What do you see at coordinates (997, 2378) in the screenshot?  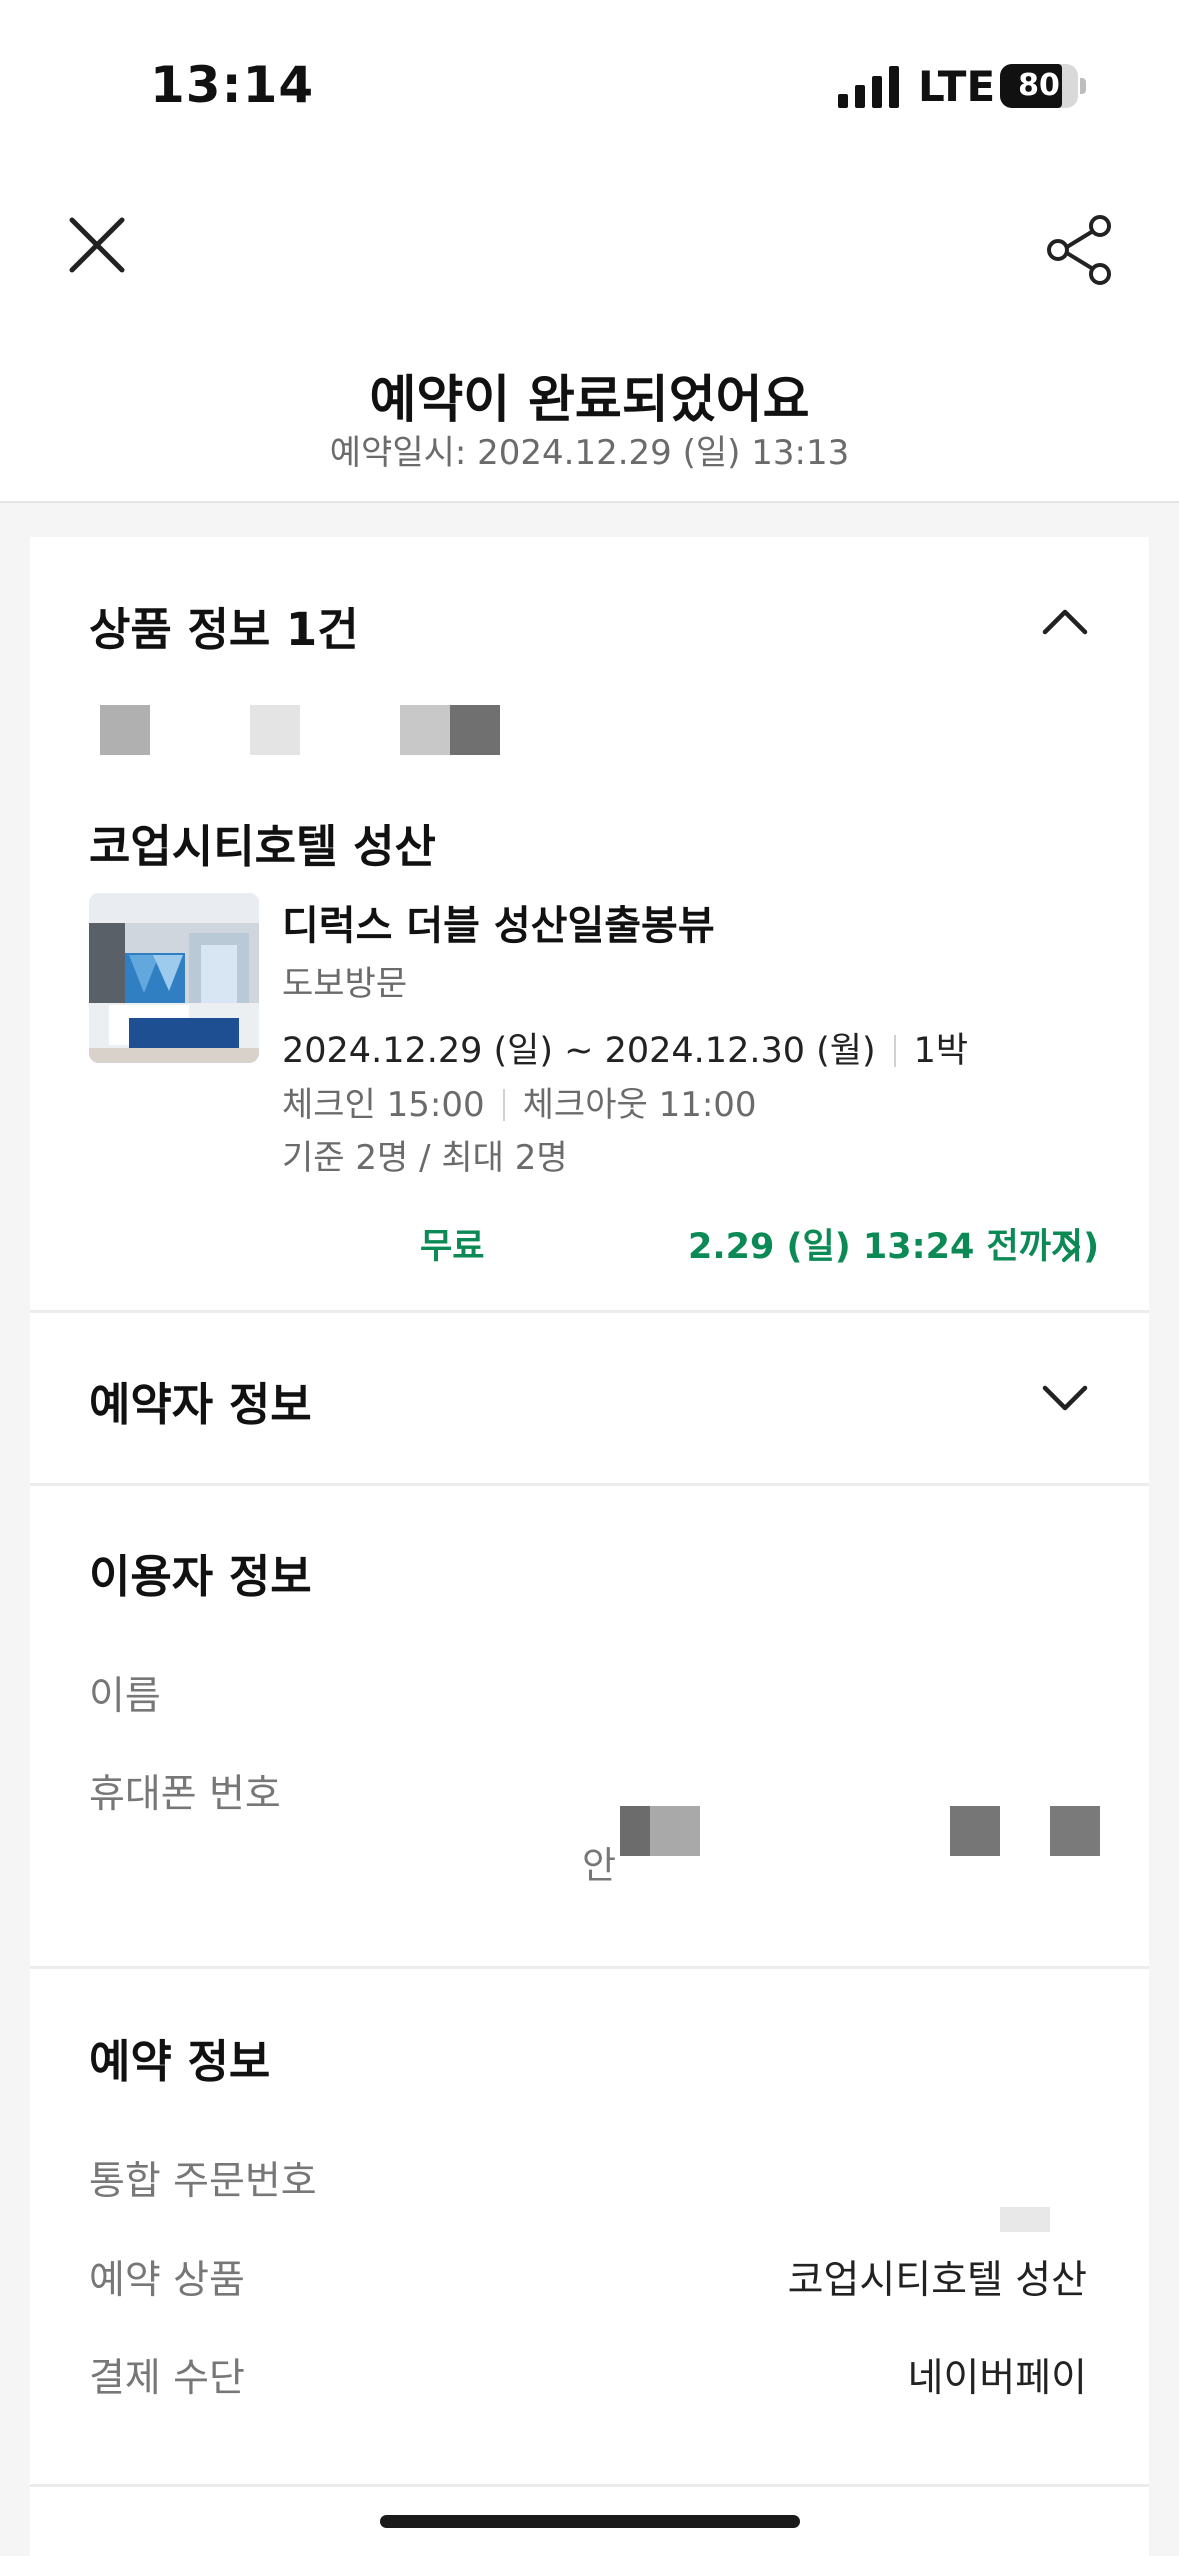 I see `payment-value: 네이버페이` at bounding box center [997, 2378].